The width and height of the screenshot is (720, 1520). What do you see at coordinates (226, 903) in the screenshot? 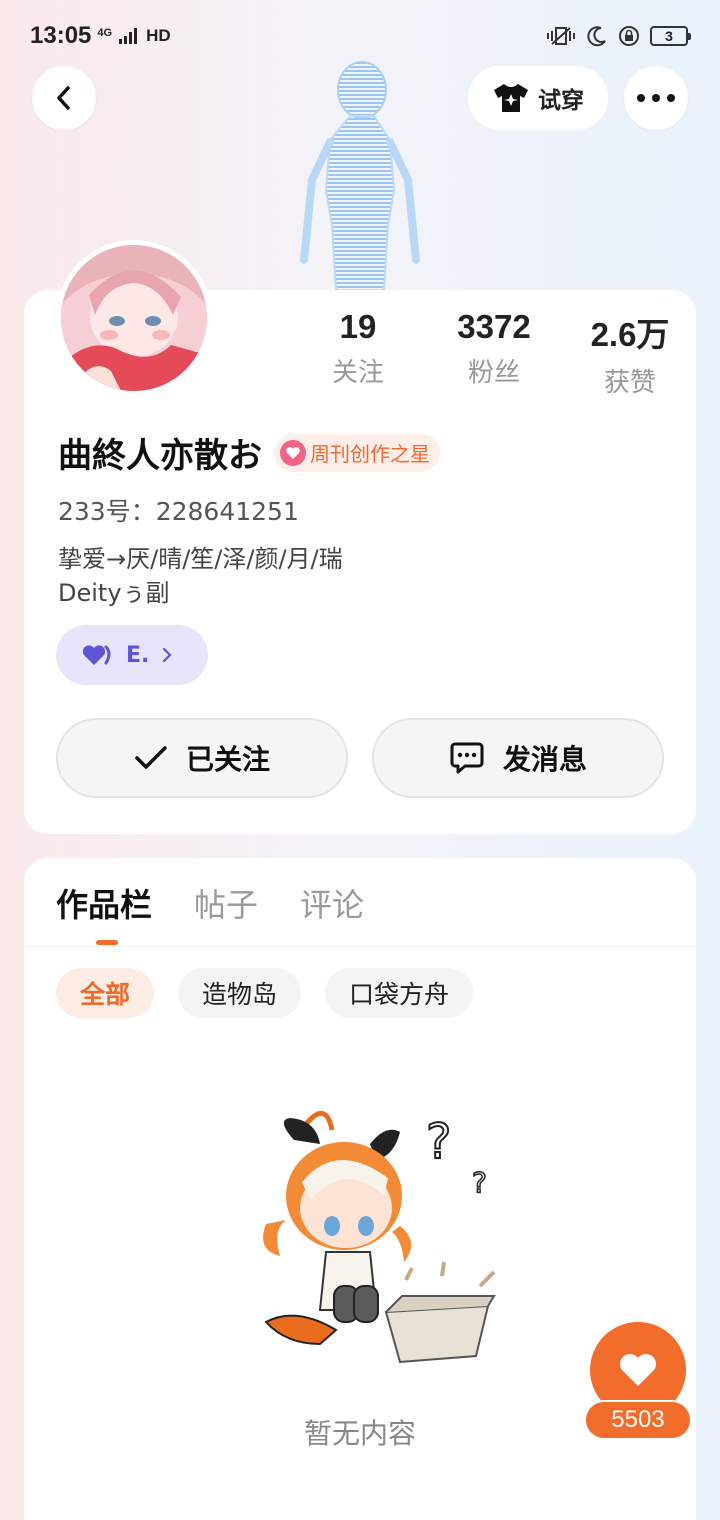
I see `tab-posts: 帖子` at bounding box center [226, 903].